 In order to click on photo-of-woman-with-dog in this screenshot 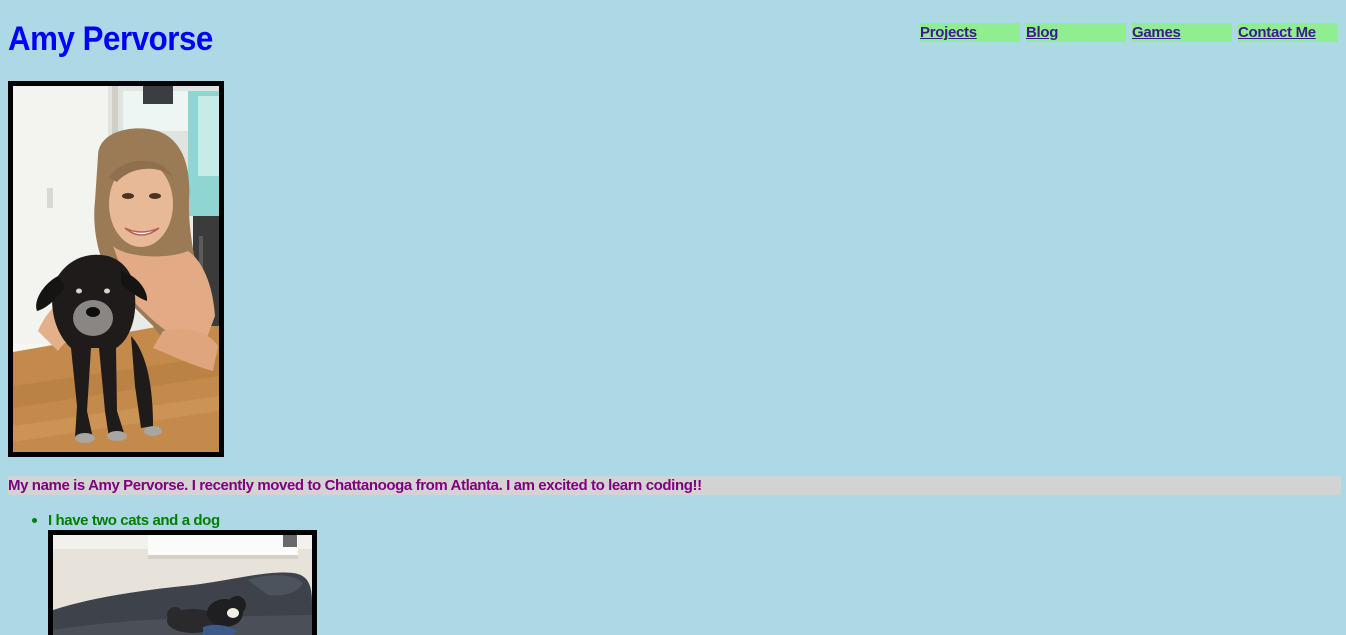, I will do `click(116, 269)`.